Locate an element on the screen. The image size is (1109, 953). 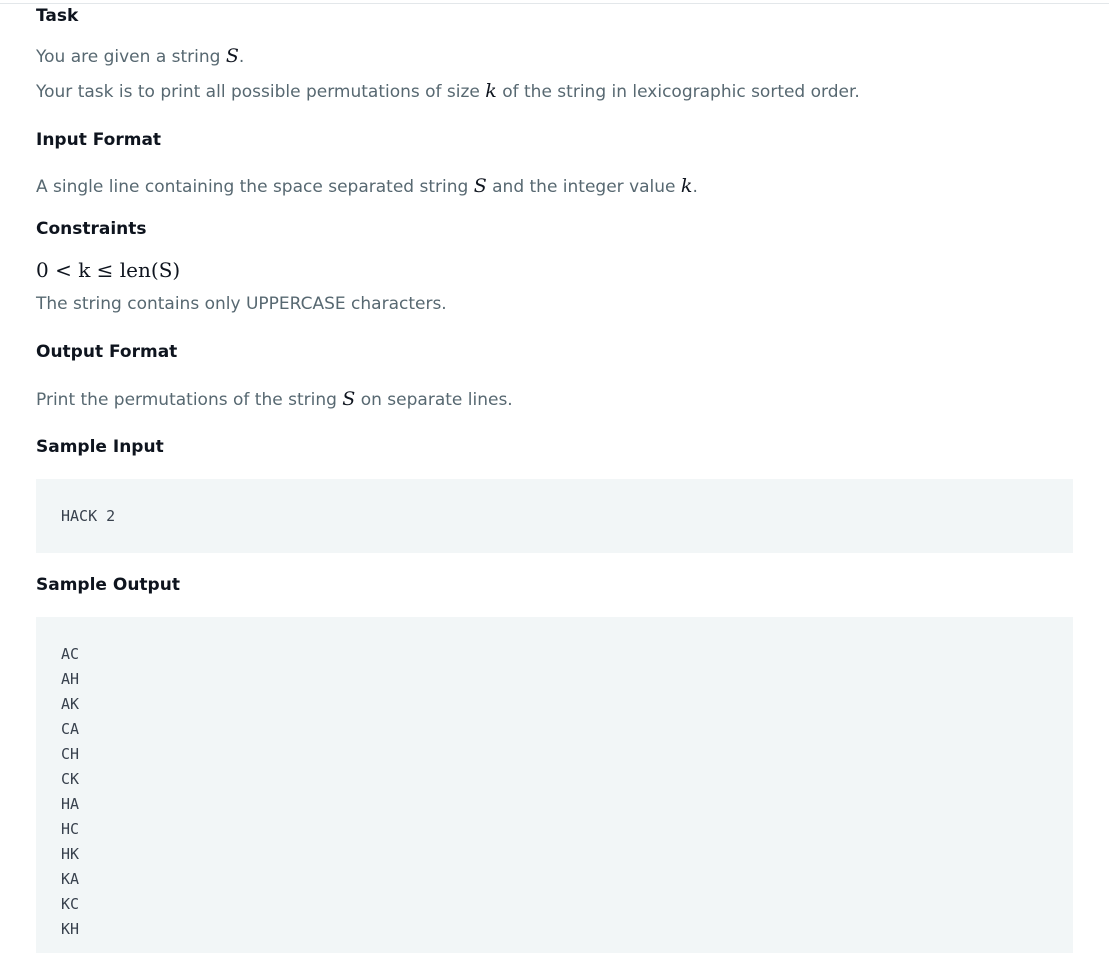
sample-output-line: CK is located at coordinates (70, 779).